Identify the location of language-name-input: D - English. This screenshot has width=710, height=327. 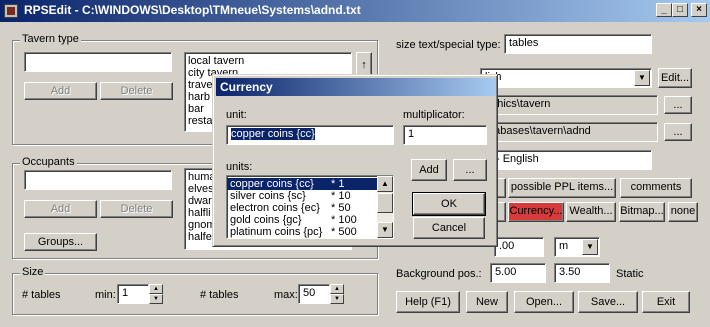
(566, 160).